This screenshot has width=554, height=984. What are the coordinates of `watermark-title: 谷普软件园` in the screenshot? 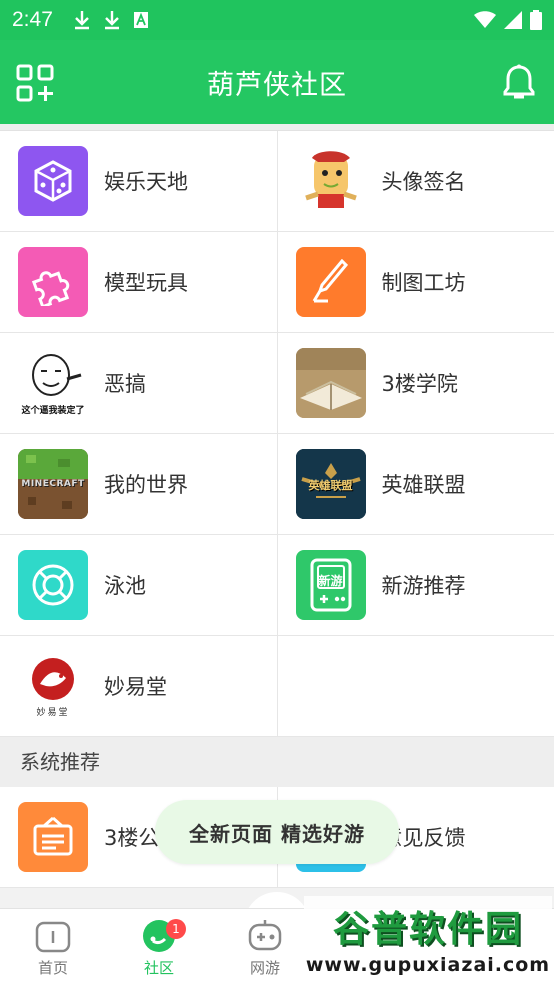 It's located at (427, 929).